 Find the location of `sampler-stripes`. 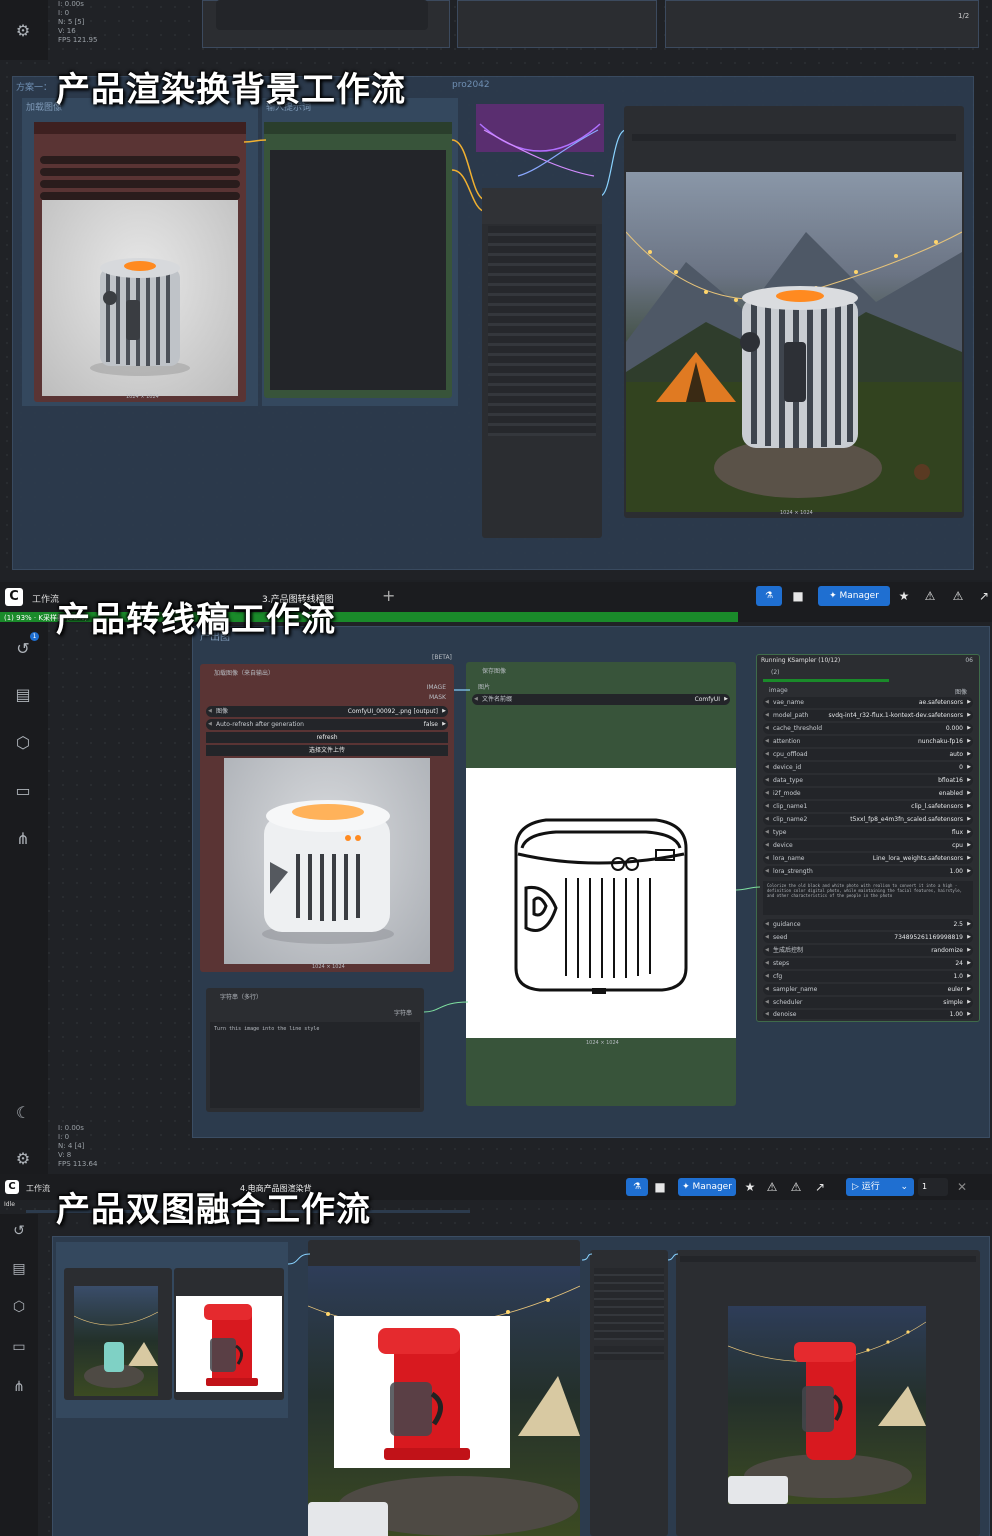

sampler-stripes is located at coordinates (542, 331).